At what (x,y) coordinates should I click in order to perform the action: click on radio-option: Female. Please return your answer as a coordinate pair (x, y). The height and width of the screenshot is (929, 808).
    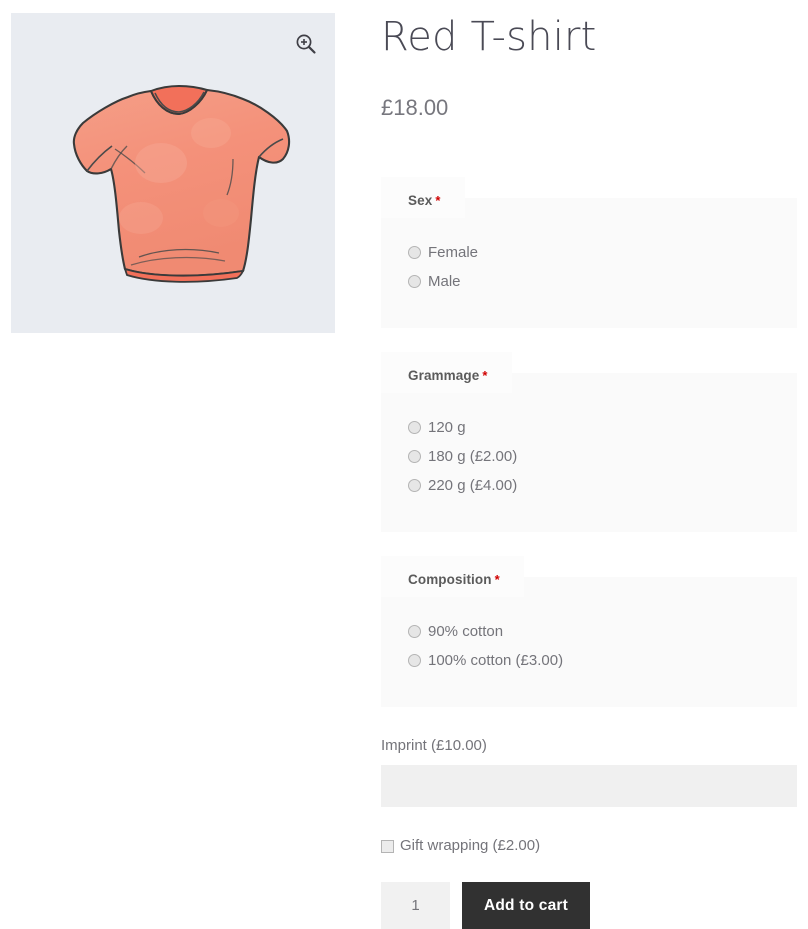
    Looking at the image, I should click on (602, 252).